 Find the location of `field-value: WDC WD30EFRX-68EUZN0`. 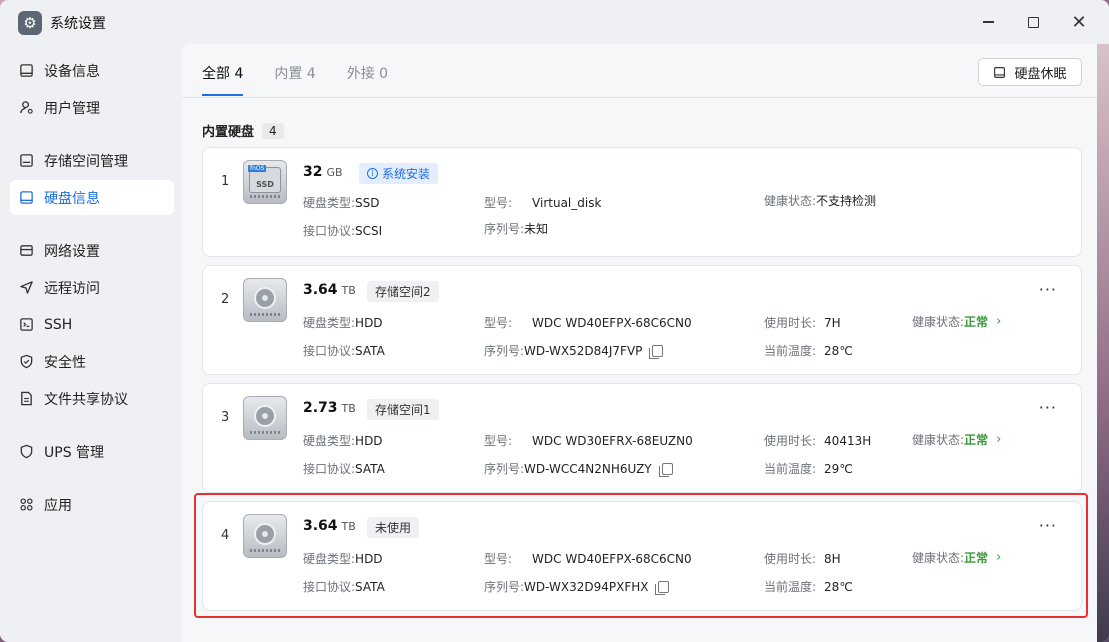

field-value: WDC WD30EFRX-68EUZN0 is located at coordinates (612, 440).